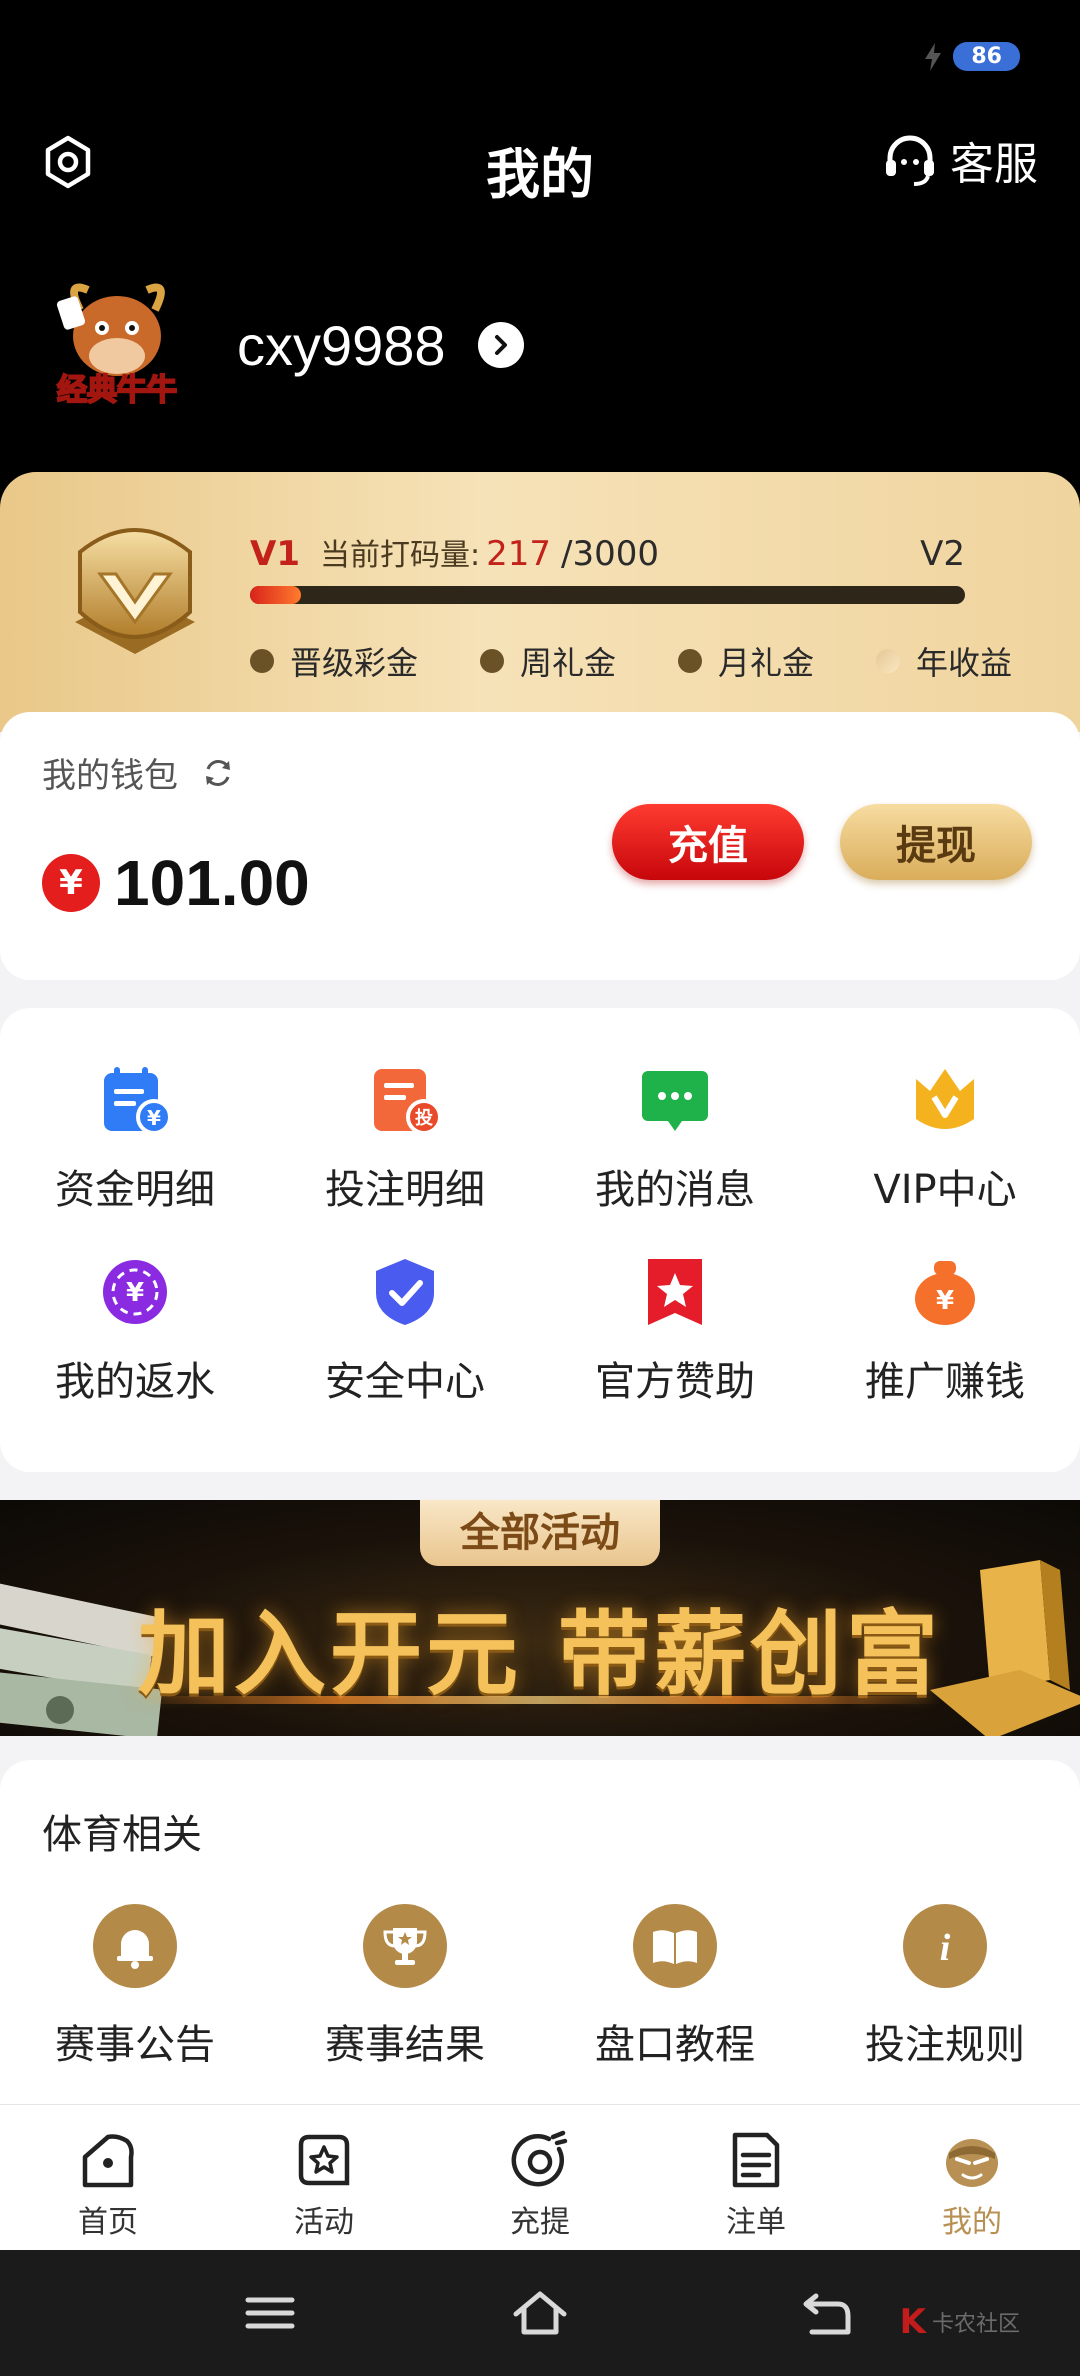 This screenshot has height=2376, width=1080. I want to click on home-icon, so click(108, 2161).